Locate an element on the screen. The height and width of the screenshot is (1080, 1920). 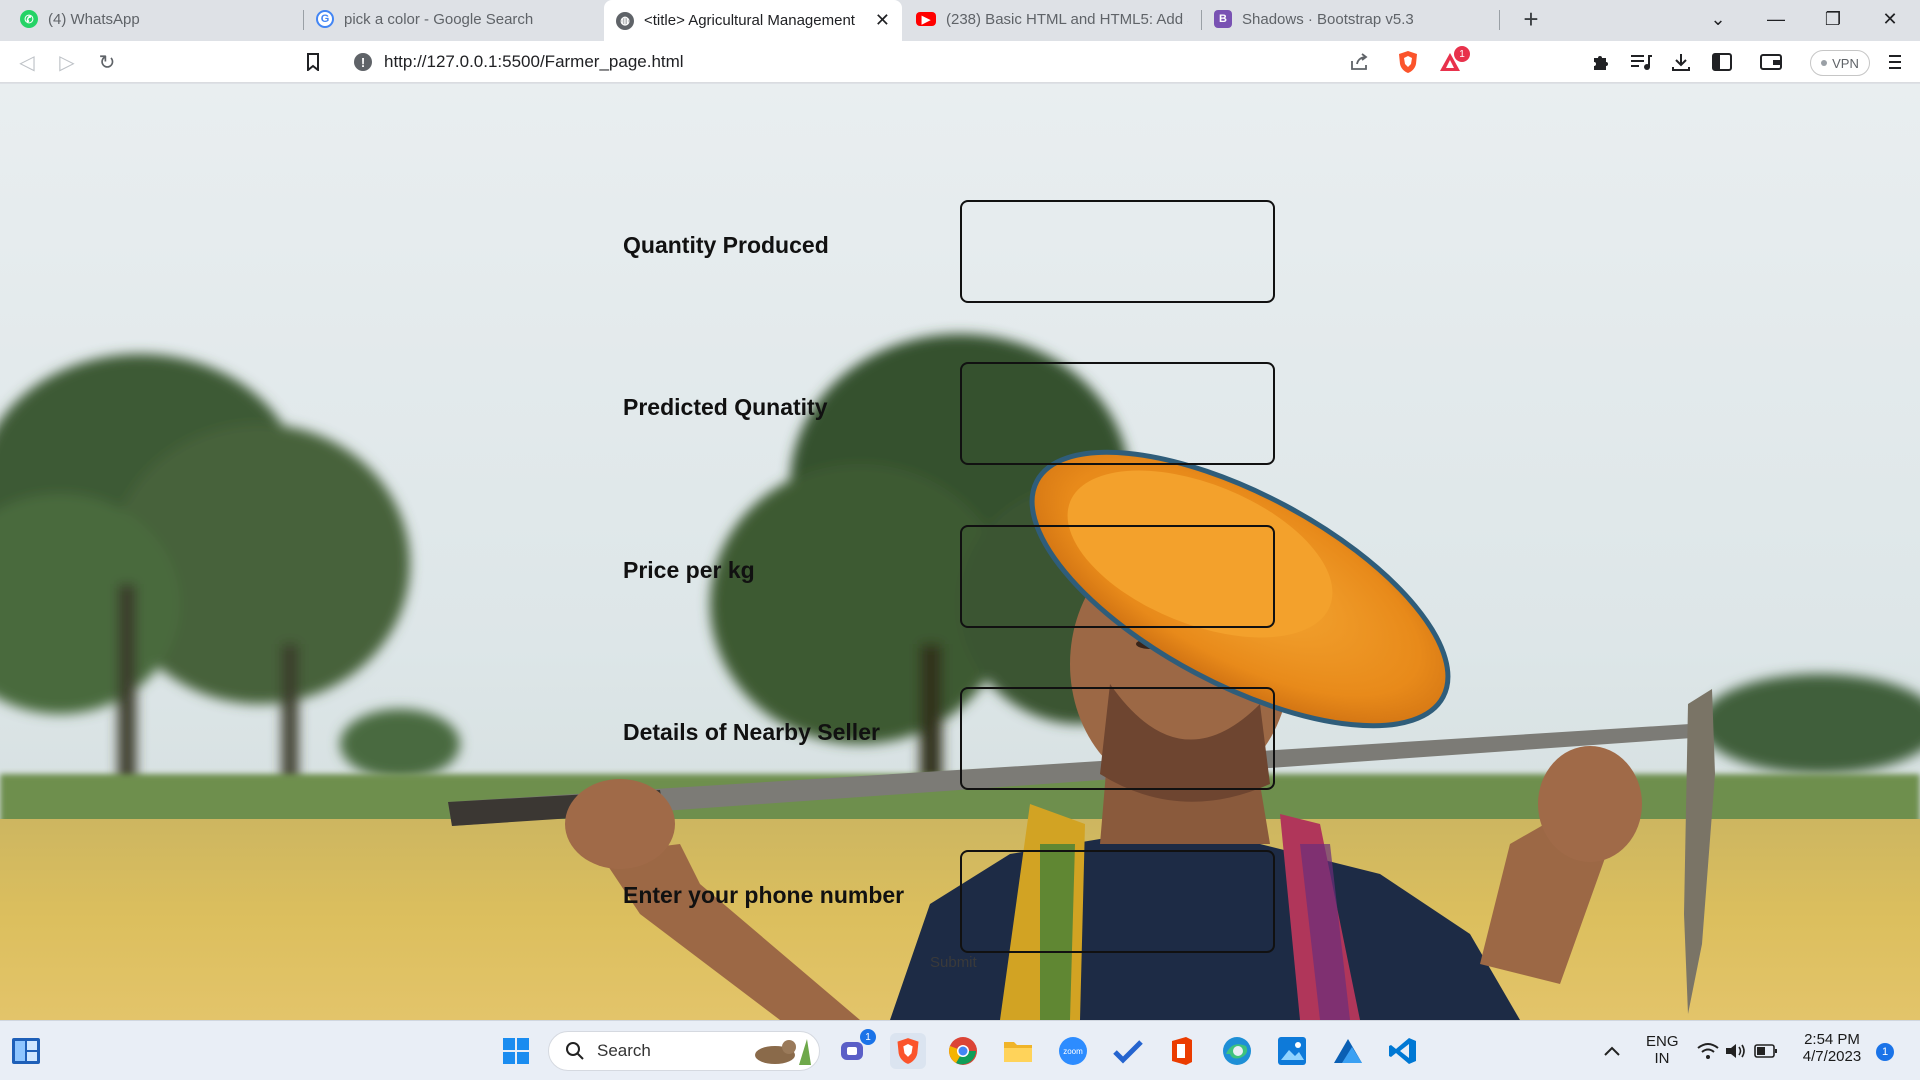
vpn-label: VPN is located at coordinates (1845, 63).